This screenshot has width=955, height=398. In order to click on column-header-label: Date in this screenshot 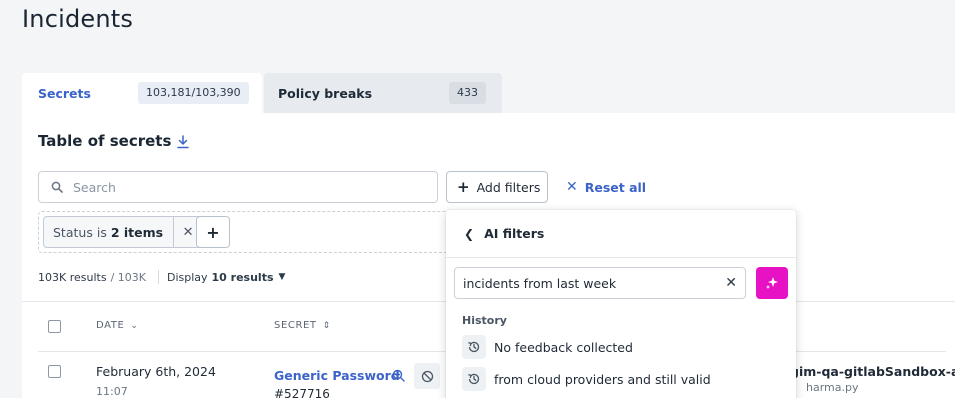, I will do `click(110, 325)`.